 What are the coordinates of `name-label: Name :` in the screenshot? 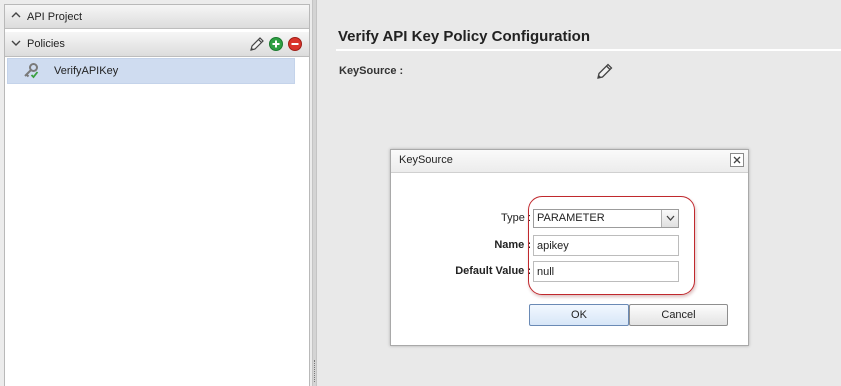 It's located at (512, 245).